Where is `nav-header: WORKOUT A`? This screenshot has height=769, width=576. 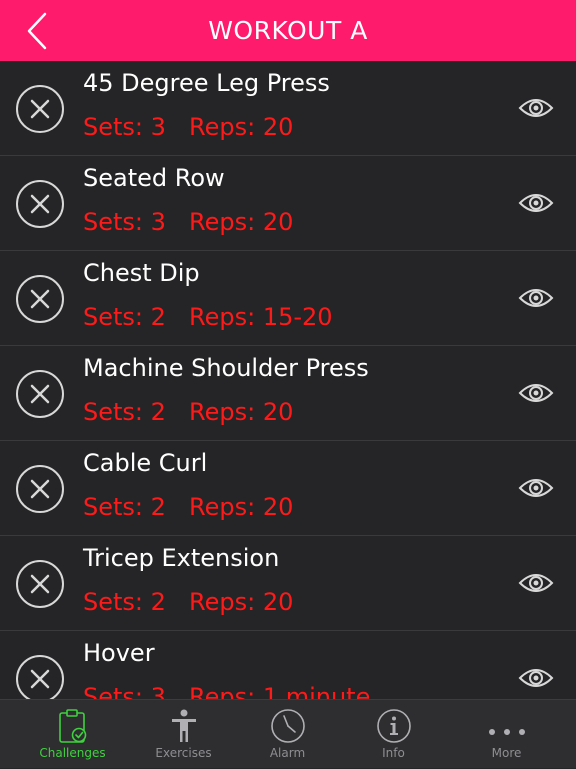
nav-header: WORKOUT A is located at coordinates (288, 30).